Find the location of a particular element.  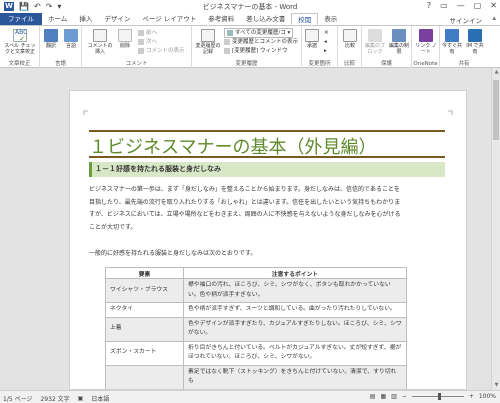

spelling-icon: ABC ✓ is located at coordinates (20, 36).